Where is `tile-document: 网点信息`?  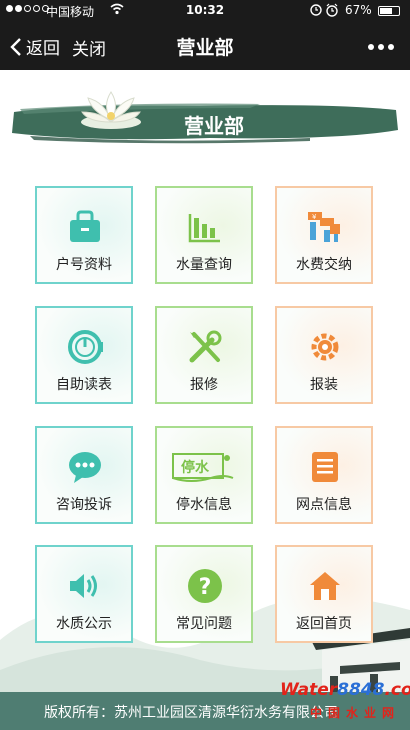 tile-document: 网点信息 is located at coordinates (324, 475).